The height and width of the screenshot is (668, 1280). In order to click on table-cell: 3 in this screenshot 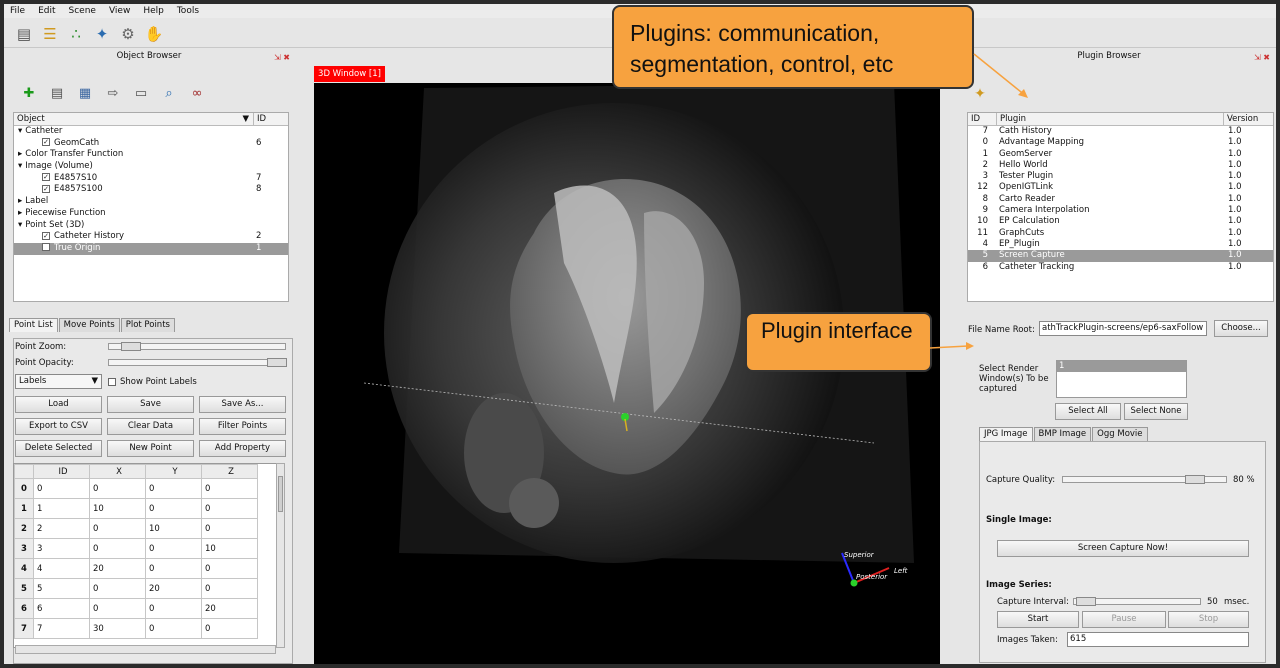, I will do `click(61, 548)`.